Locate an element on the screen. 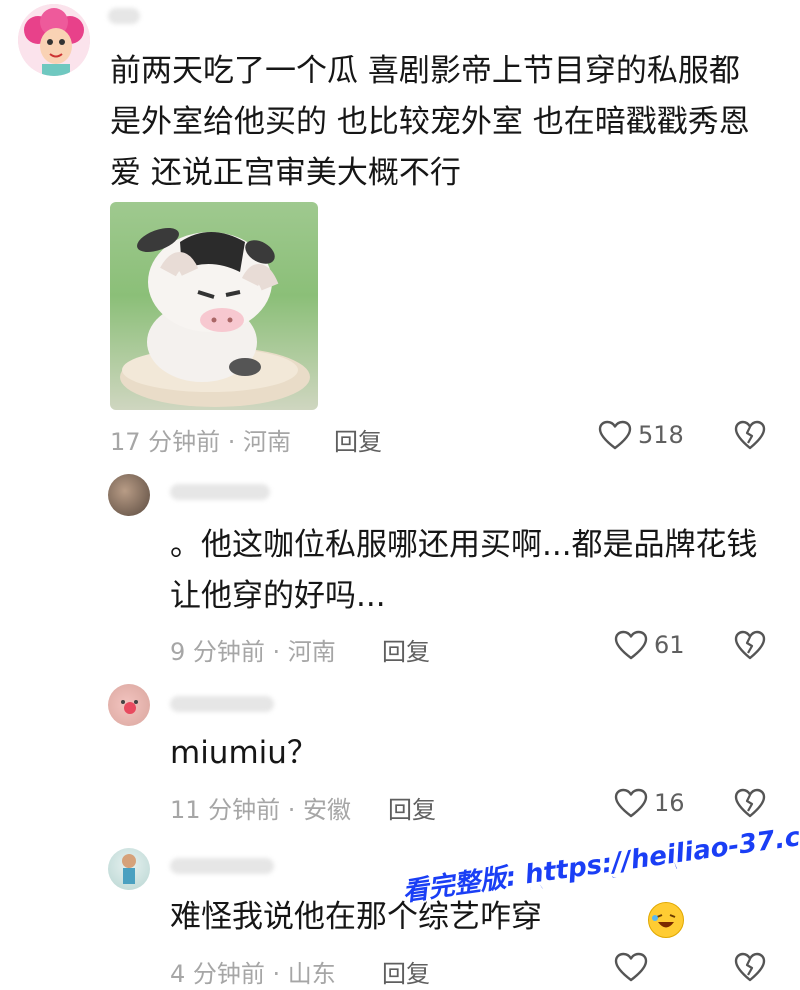 This screenshot has height=990, width=800. comment-meta: 17 分钟前 · 河南 is located at coordinates (201, 442).